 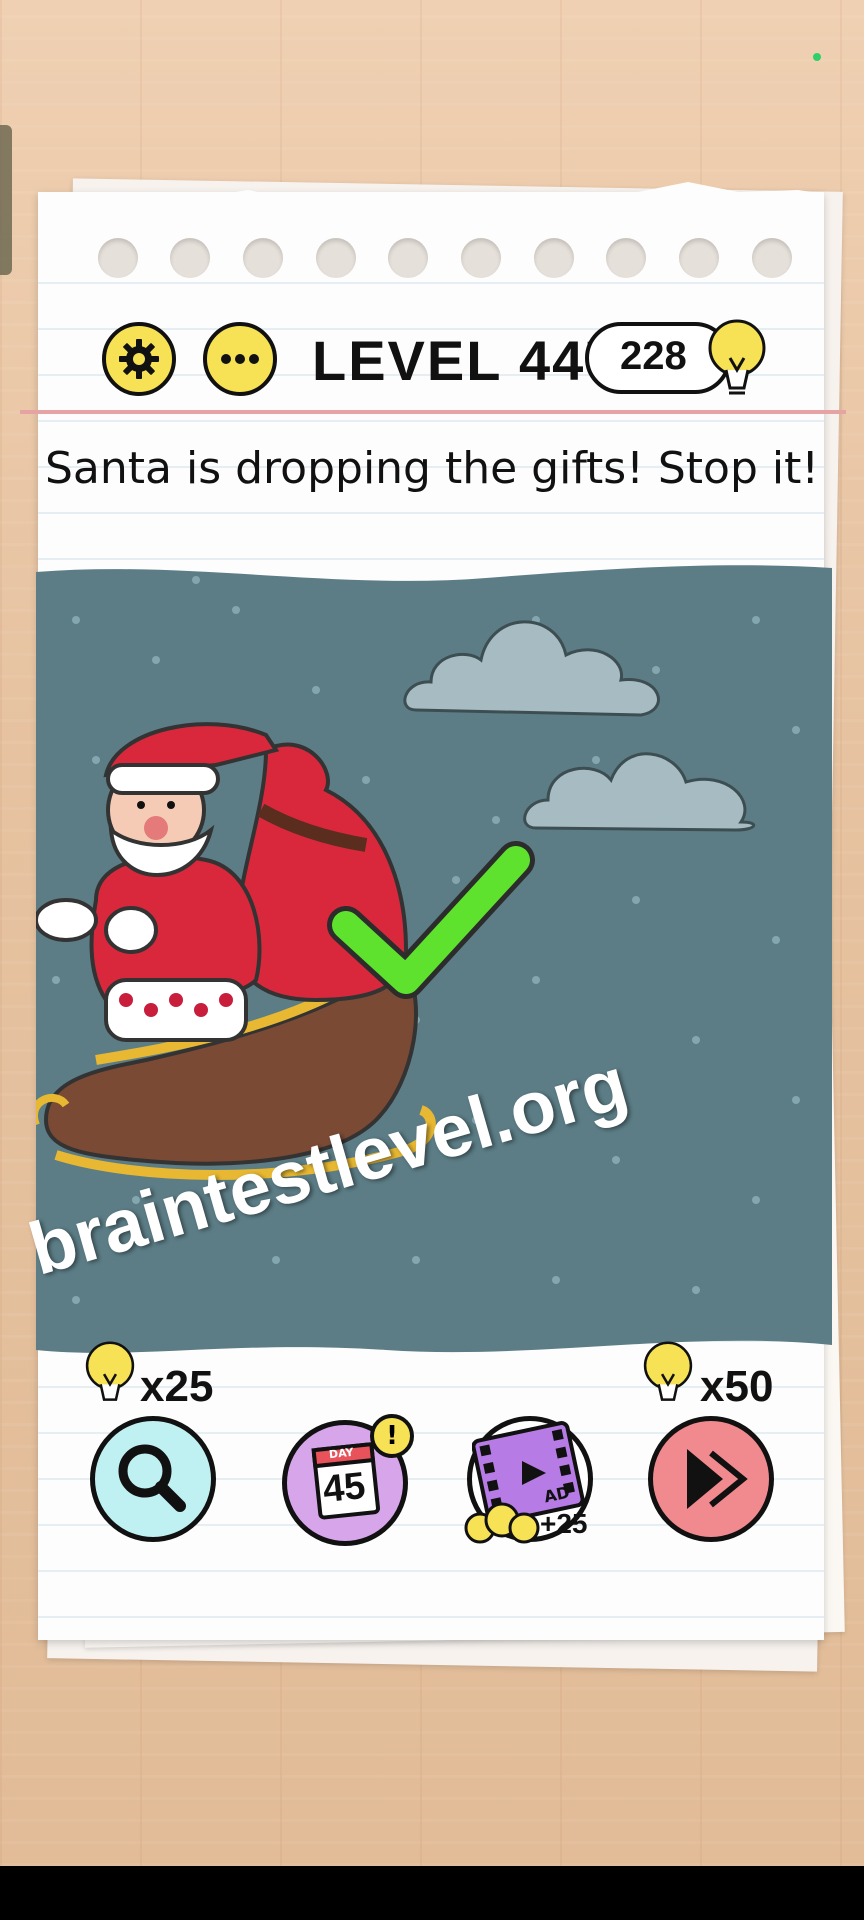 What do you see at coordinates (432, 468) in the screenshot?
I see `question-text: Santa is dropping the gifts! Stop it!` at bounding box center [432, 468].